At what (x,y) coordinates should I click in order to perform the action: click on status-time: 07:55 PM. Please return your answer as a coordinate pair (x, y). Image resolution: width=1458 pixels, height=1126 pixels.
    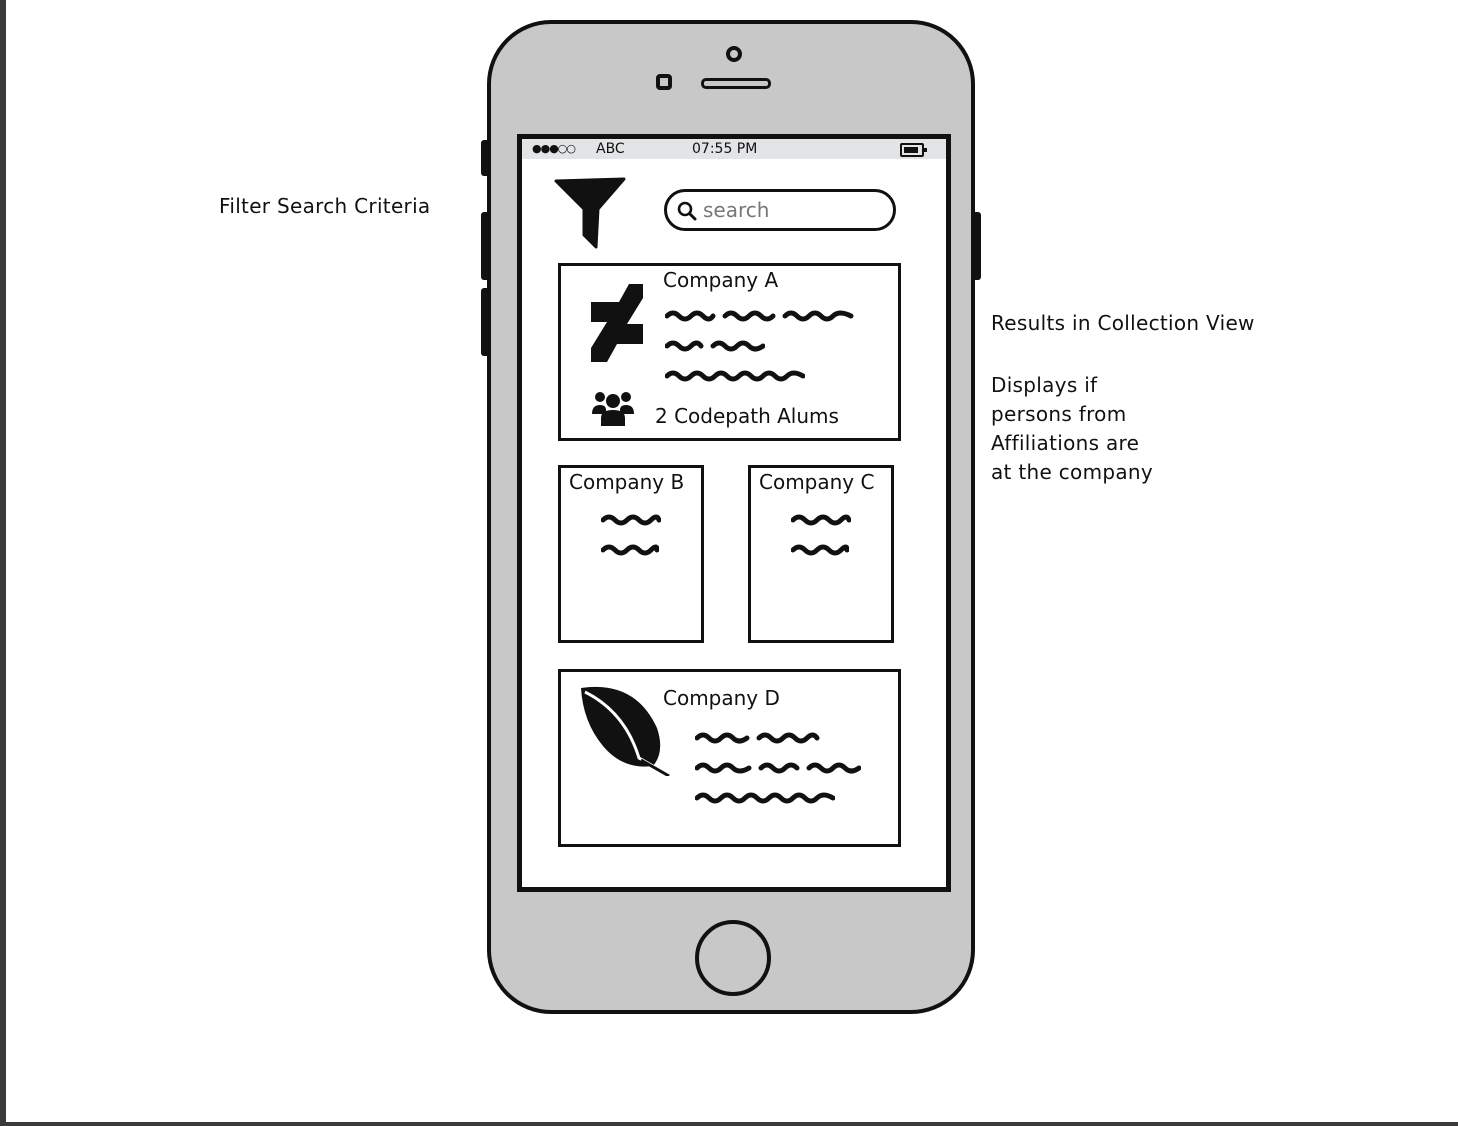
    Looking at the image, I should click on (725, 149).